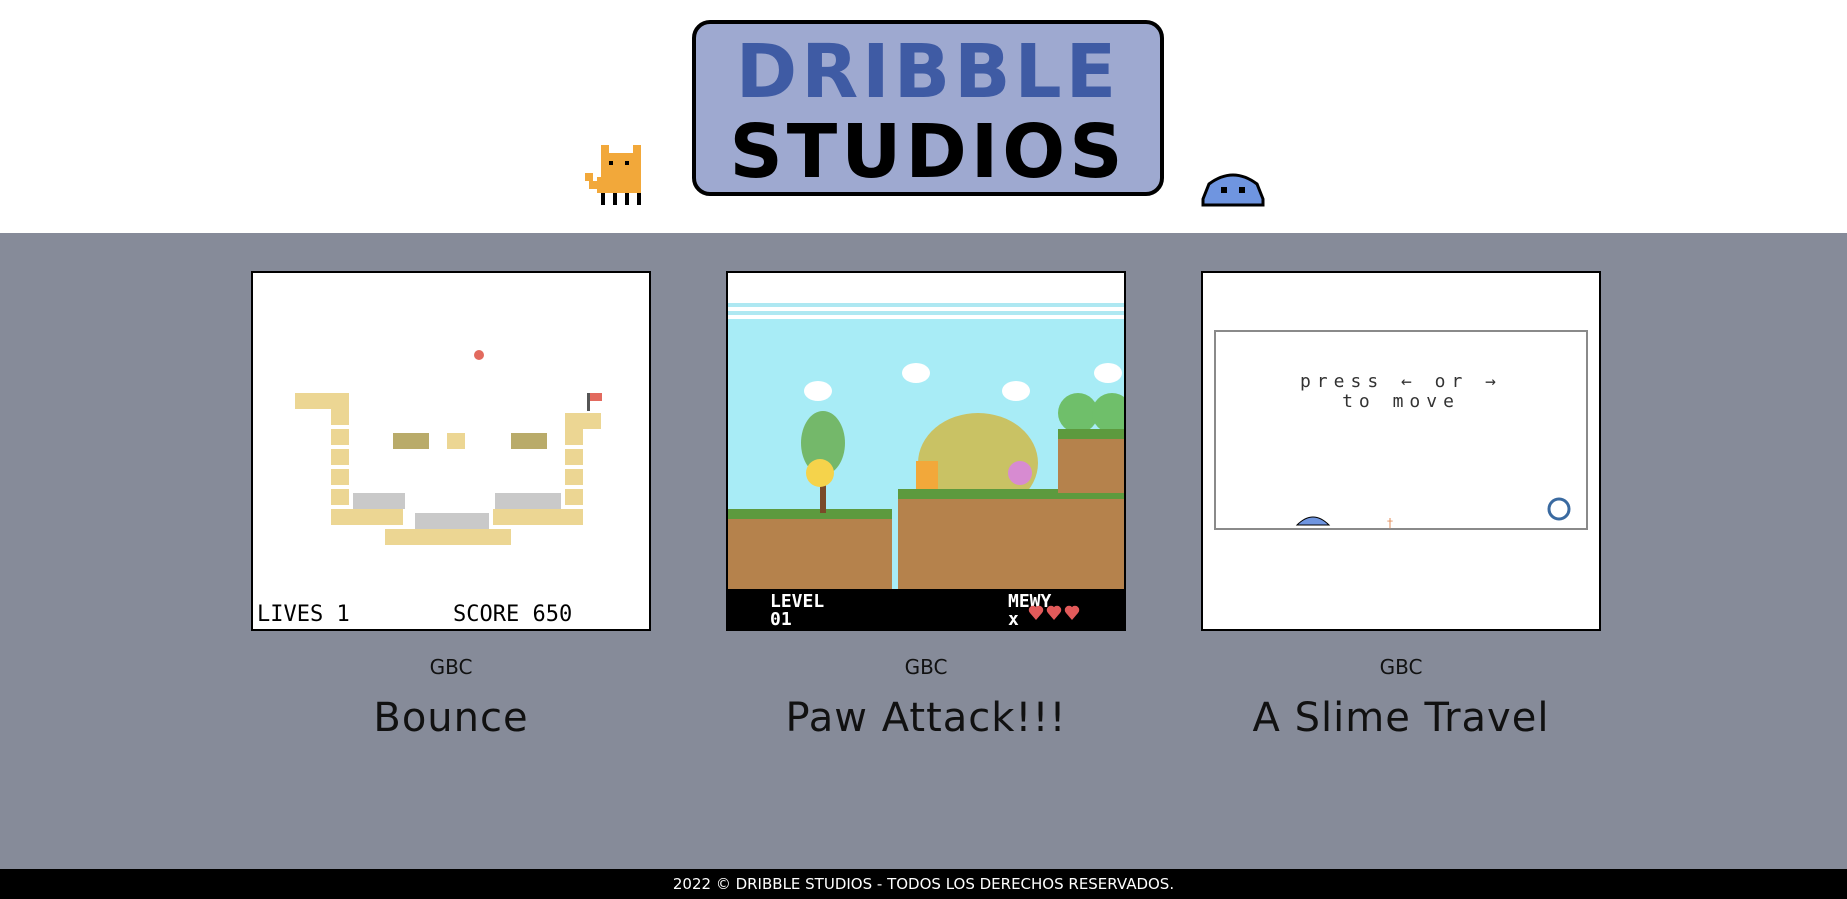 The height and width of the screenshot is (899, 1847). Describe the element at coordinates (1401, 381) in the screenshot. I see `controls-prompt-line-1: press ← or →` at that location.